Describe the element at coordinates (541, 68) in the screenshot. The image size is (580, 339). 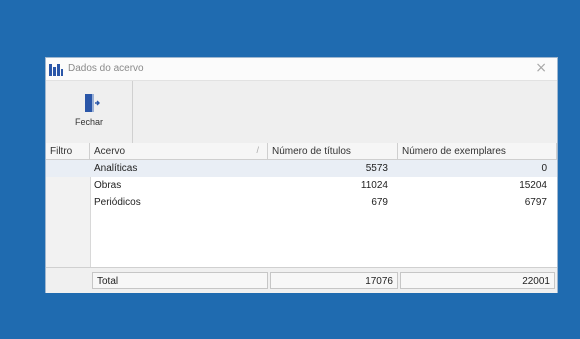
I see `close-icon: ×` at that location.